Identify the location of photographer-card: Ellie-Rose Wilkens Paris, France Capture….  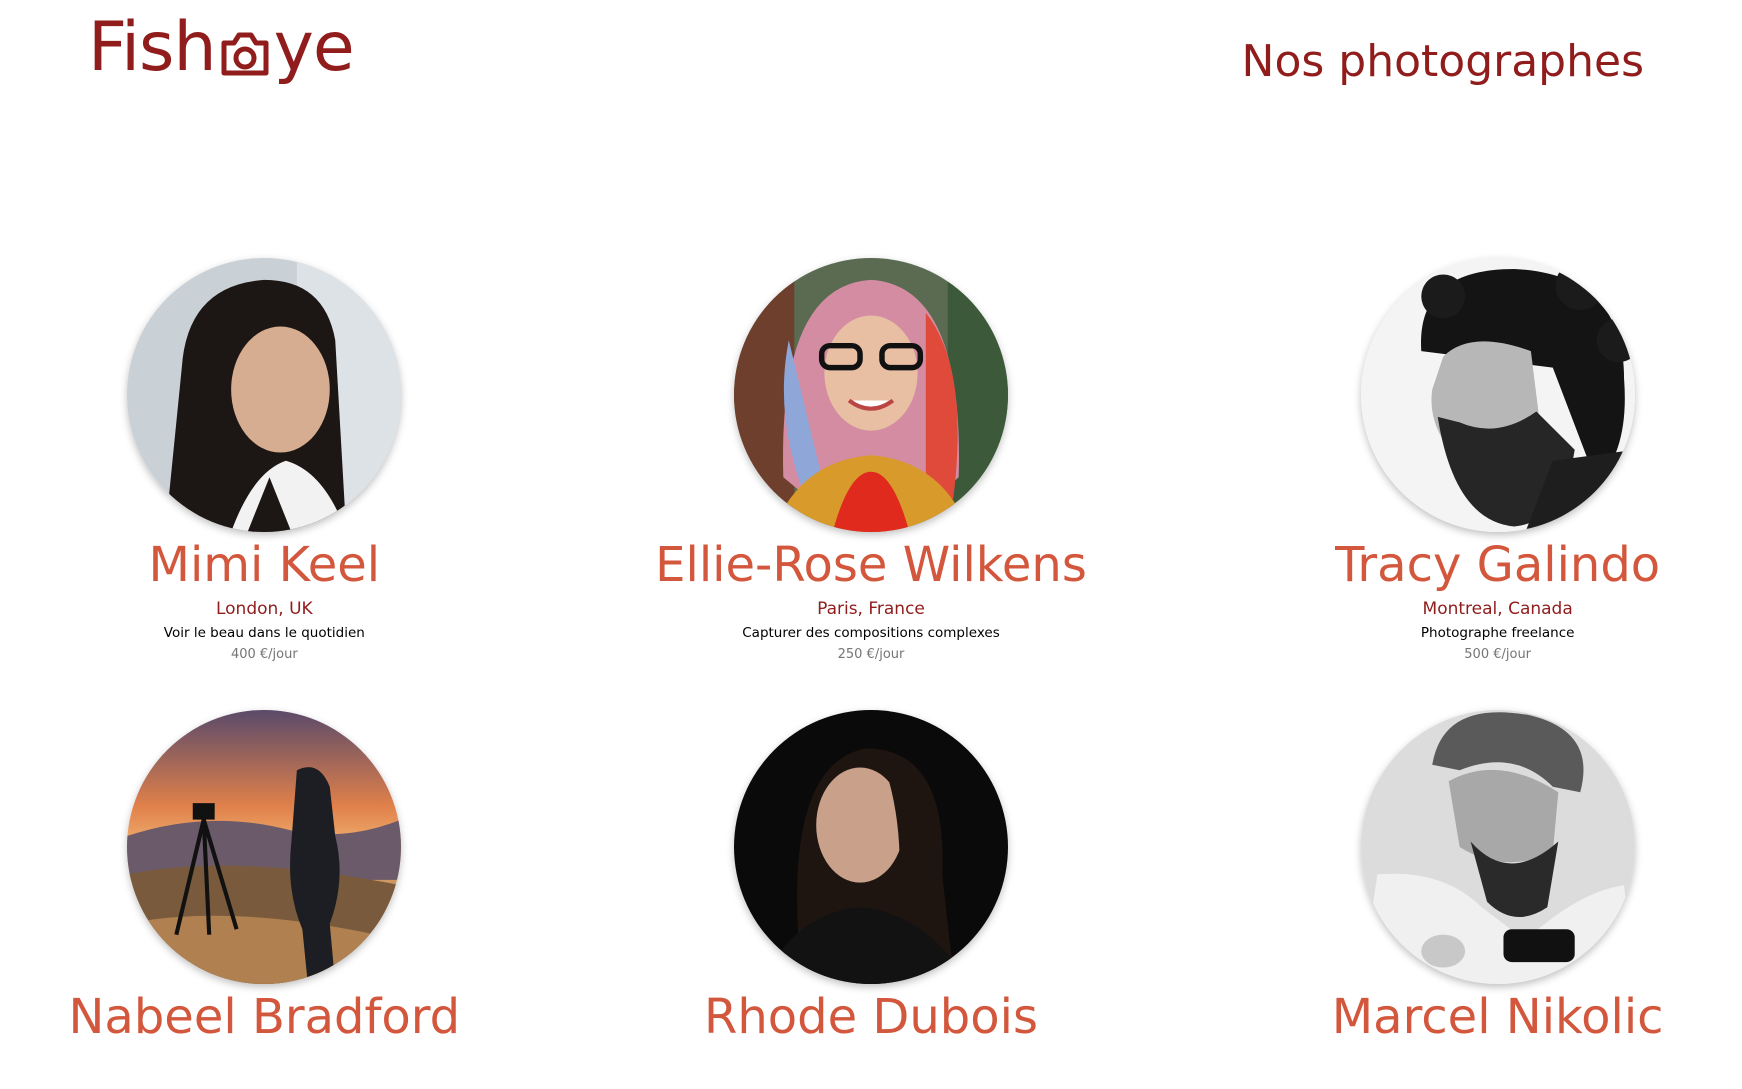
(871, 460).